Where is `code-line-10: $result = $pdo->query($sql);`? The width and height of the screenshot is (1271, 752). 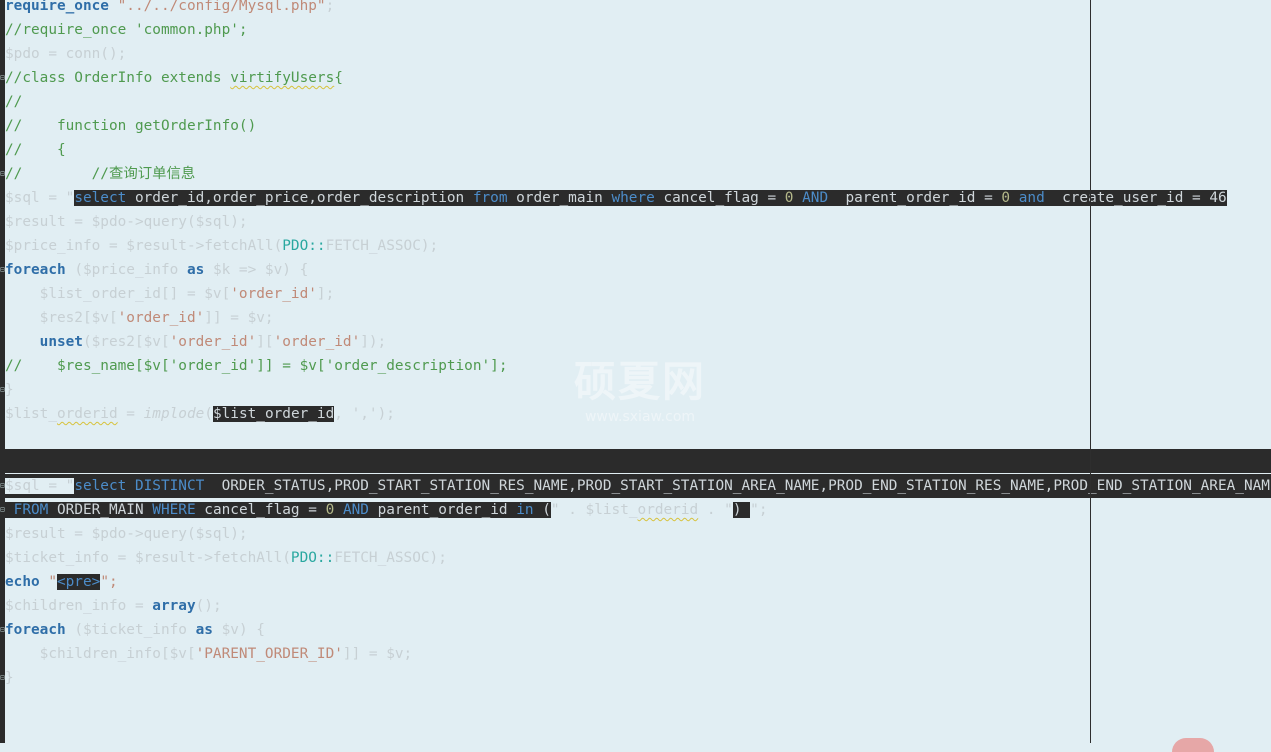
code-line-10: $result = $pdo->query($sql); is located at coordinates (126, 222).